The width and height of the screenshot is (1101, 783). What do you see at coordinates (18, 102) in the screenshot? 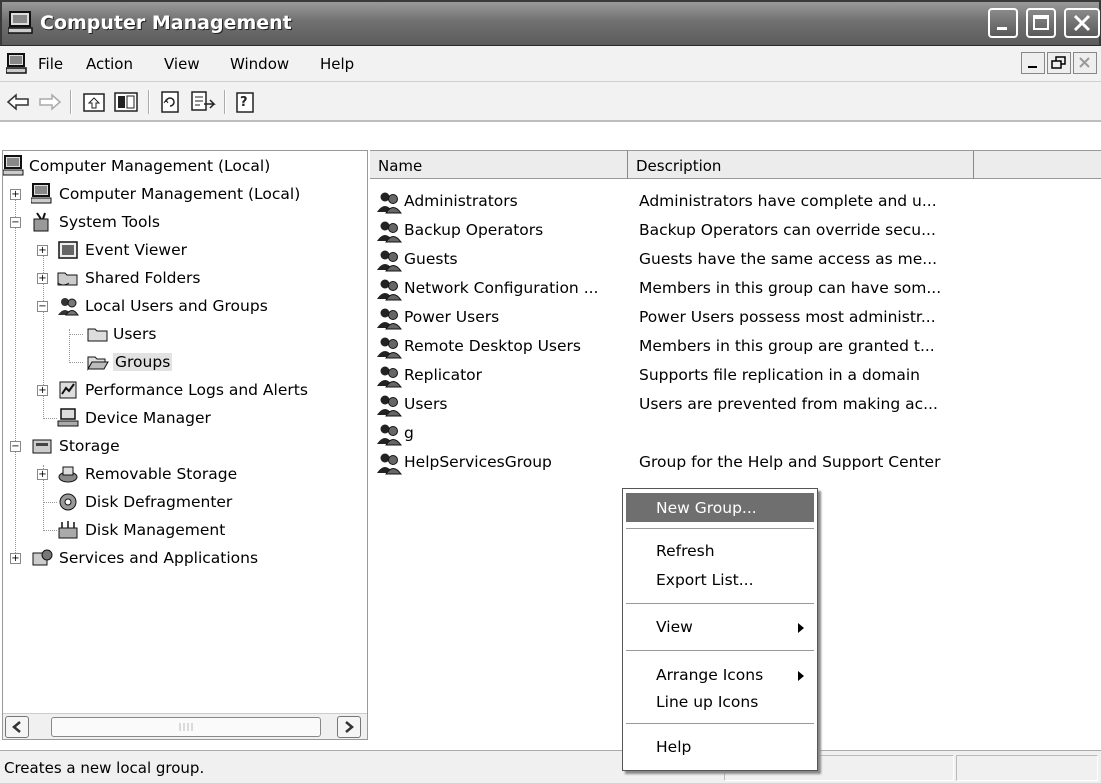
I see `back-icon` at bounding box center [18, 102].